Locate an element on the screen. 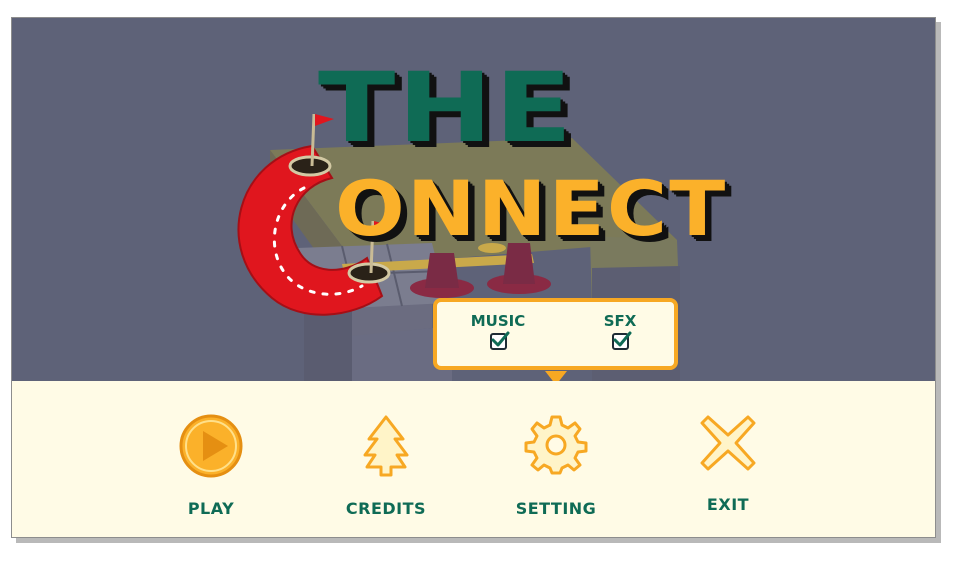 This screenshot has height=565, width=955. play-label: PLAY is located at coordinates (211, 508).